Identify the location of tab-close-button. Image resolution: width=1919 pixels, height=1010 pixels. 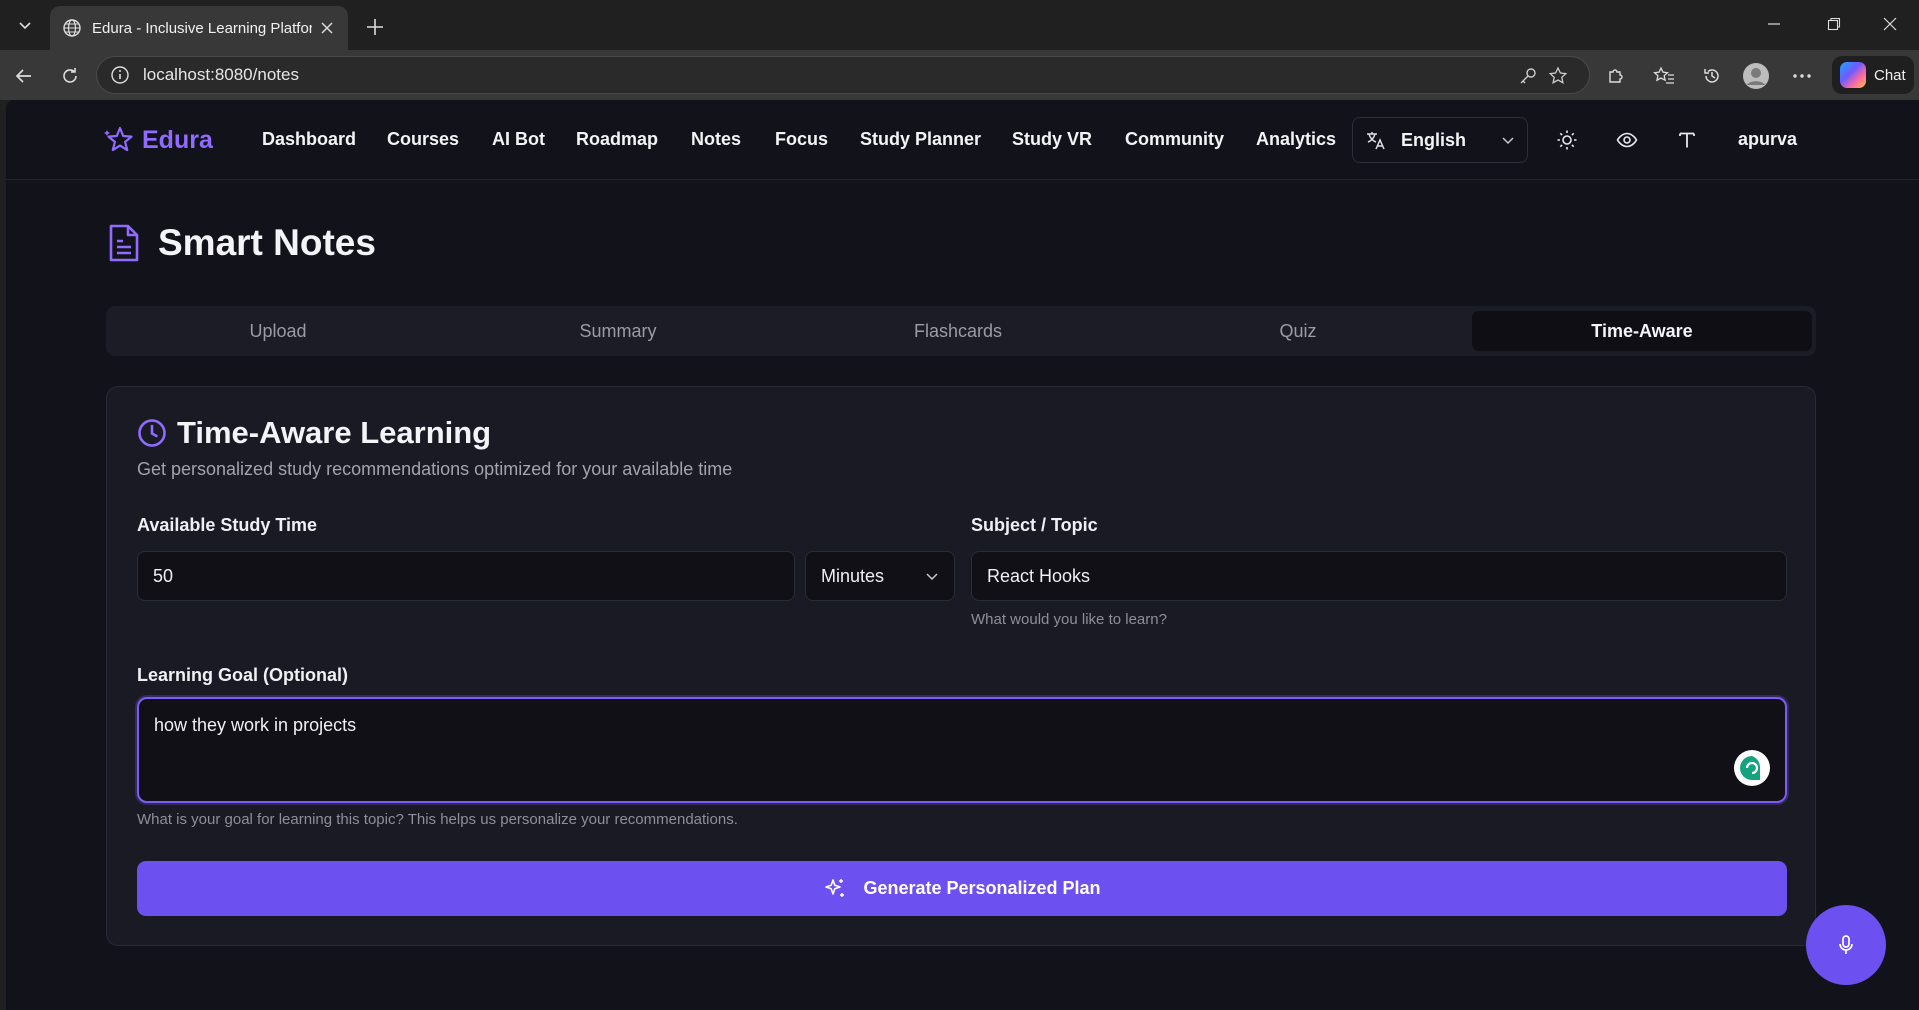
(327, 28).